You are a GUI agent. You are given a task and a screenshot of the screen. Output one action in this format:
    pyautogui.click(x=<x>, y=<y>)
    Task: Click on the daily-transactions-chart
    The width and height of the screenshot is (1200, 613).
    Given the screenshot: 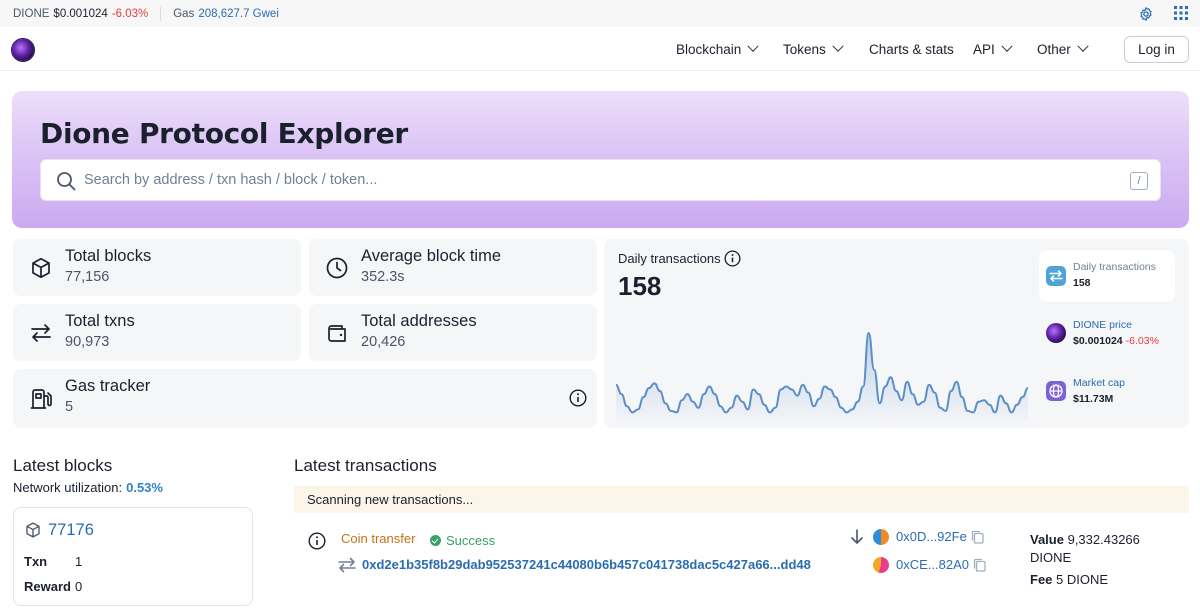 What is the action you would take?
    pyautogui.click(x=822, y=375)
    